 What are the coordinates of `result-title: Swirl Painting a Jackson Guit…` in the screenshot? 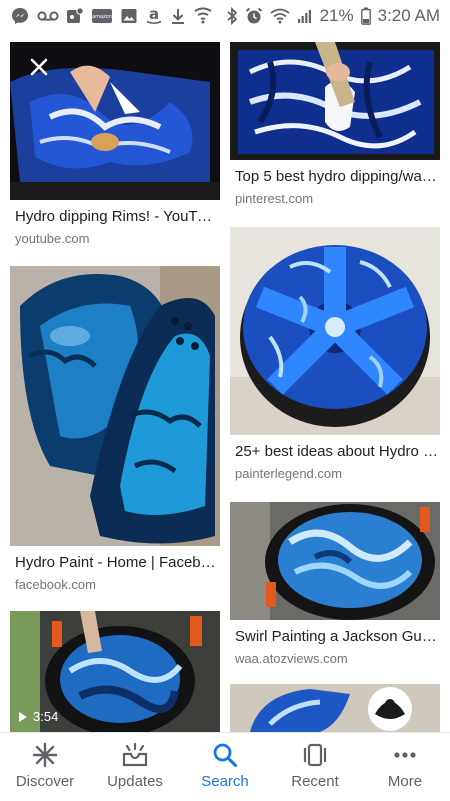 It's located at (337, 636).